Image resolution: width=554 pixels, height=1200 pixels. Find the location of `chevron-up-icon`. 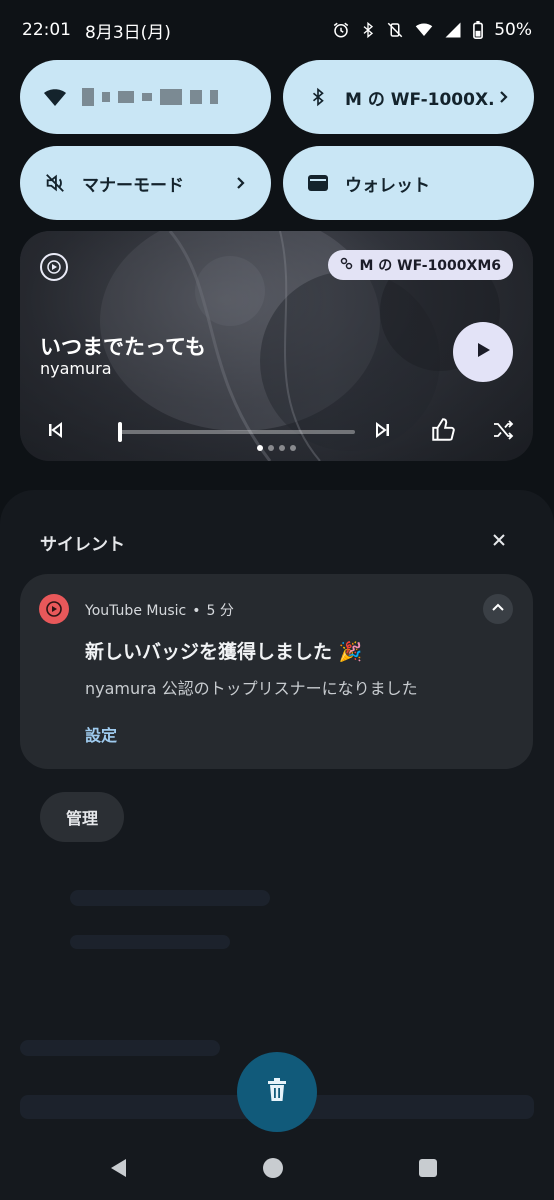

chevron-up-icon is located at coordinates (498, 609).